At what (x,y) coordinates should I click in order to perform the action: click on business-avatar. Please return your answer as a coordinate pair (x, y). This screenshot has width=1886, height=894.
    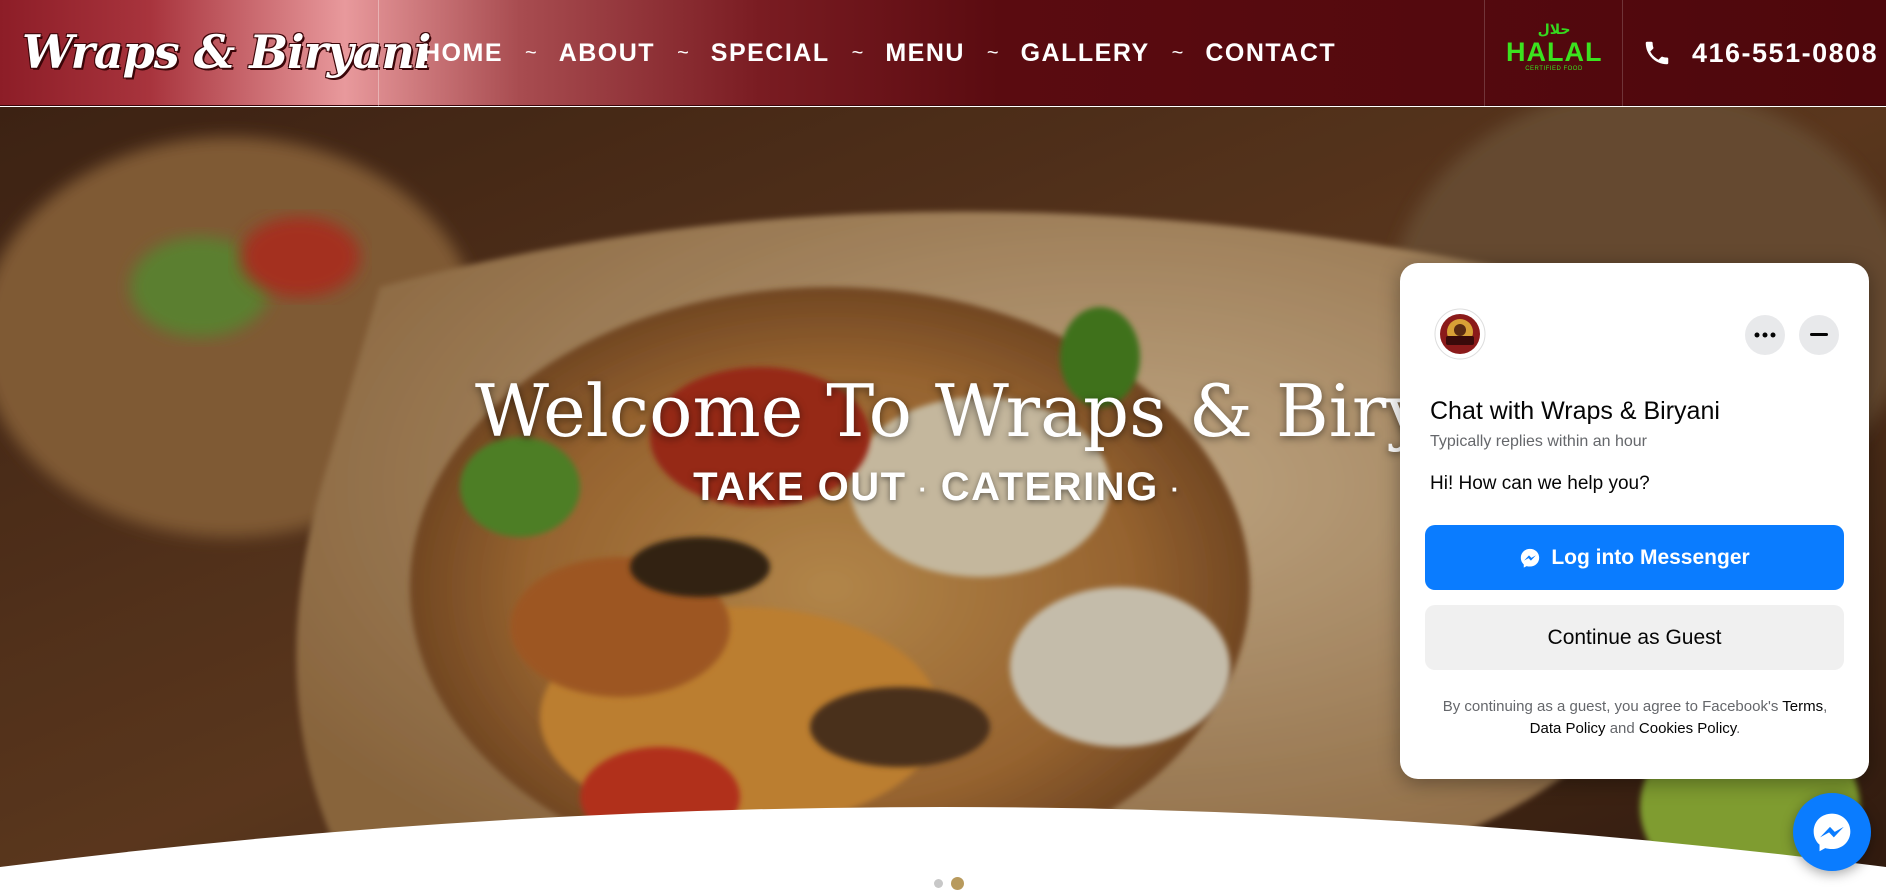
    Looking at the image, I should click on (1460, 334).